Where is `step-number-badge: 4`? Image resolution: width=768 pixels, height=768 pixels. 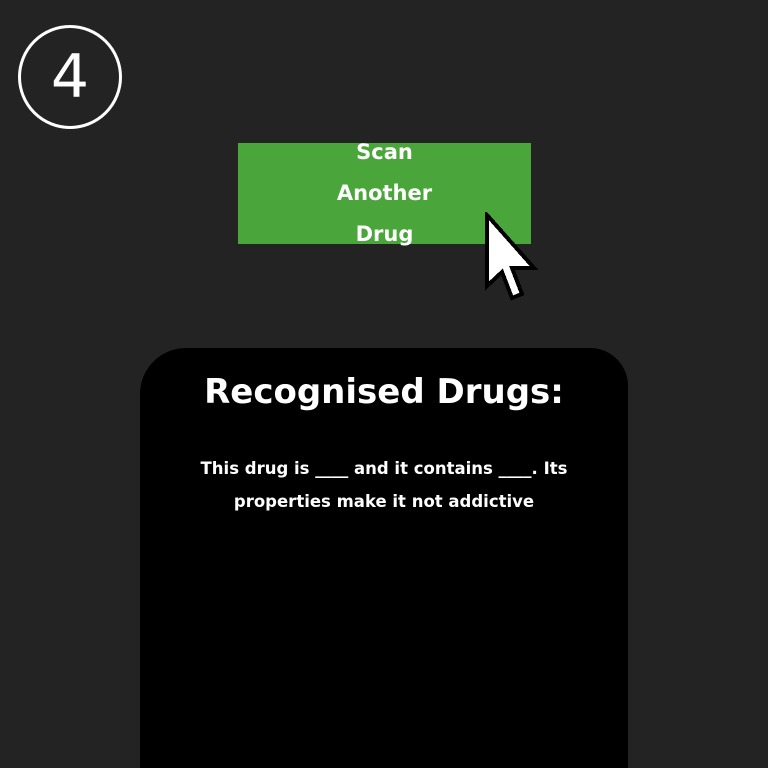 step-number-badge: 4 is located at coordinates (70, 77).